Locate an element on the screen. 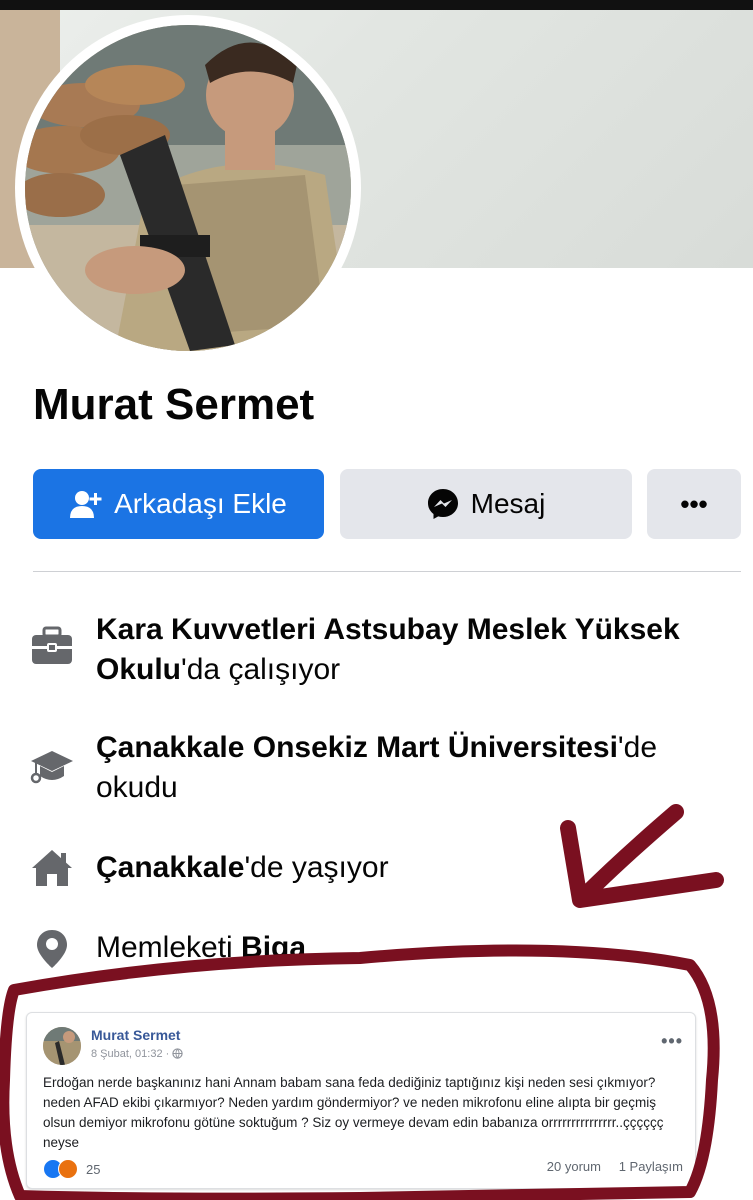 This screenshot has height=1200, width=753. location-pin-icon is located at coordinates (52, 950).